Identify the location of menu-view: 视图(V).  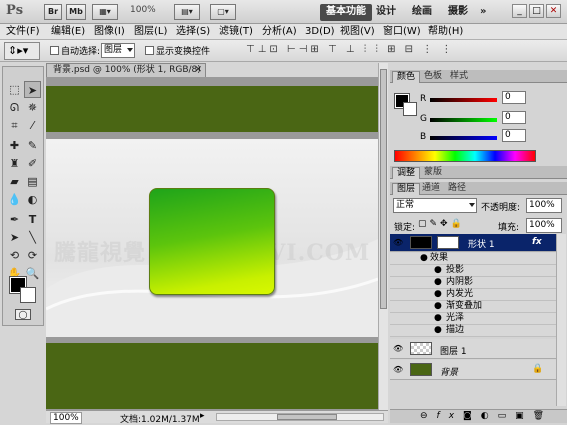
(357, 32).